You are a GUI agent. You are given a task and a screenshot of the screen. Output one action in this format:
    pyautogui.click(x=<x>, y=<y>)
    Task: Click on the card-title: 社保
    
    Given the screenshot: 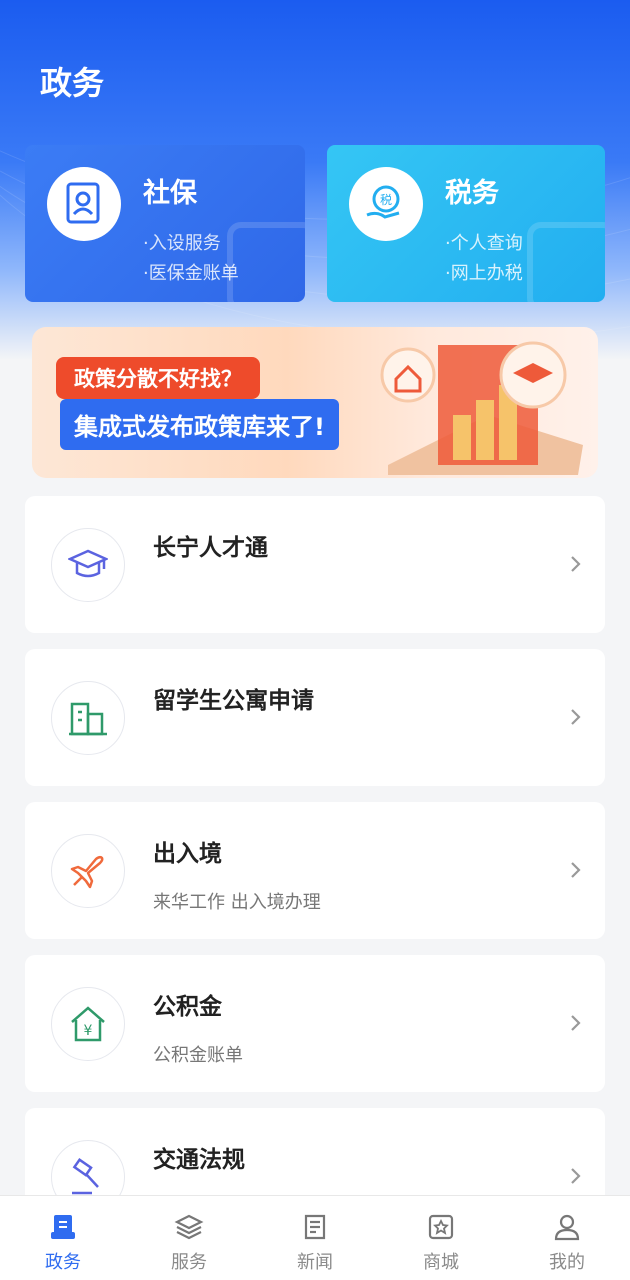 What is the action you would take?
    pyautogui.click(x=170, y=193)
    